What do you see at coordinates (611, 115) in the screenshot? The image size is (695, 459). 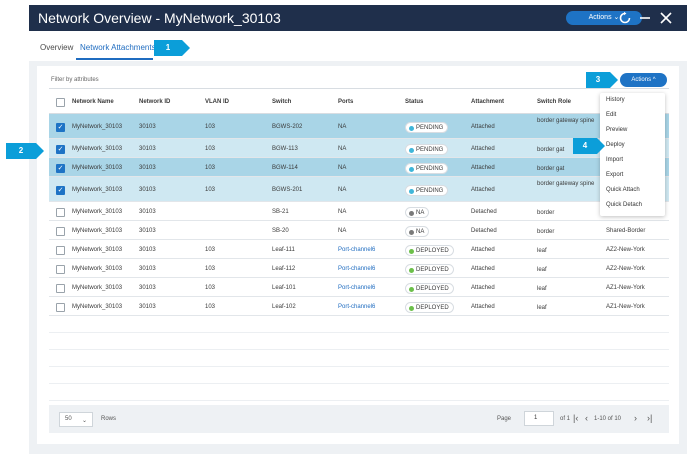 I see `menu-item-edit: Edit` at bounding box center [611, 115].